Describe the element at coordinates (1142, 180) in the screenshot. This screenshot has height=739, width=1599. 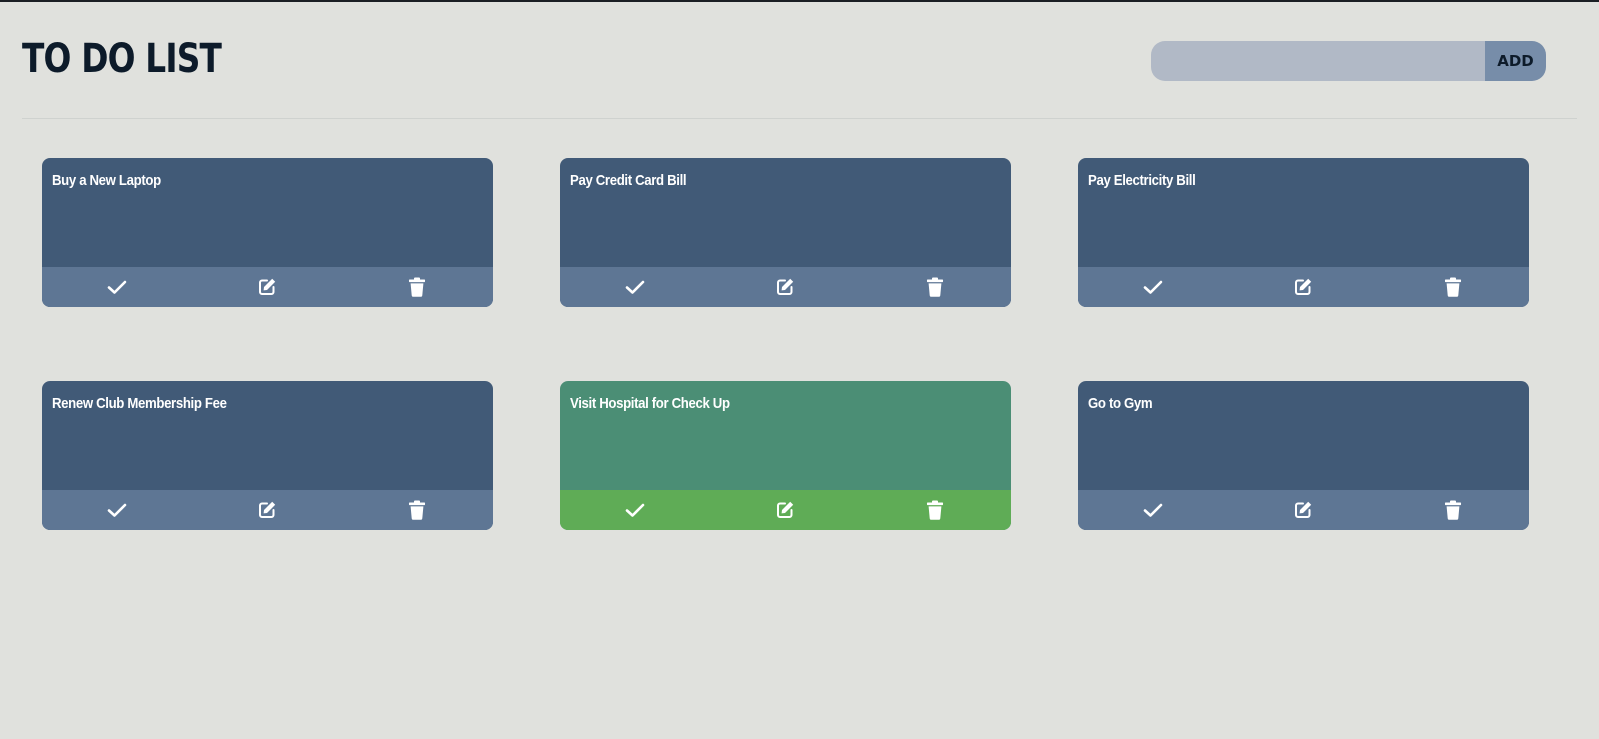
I see `task-text: Pay Electricity Bill` at that location.